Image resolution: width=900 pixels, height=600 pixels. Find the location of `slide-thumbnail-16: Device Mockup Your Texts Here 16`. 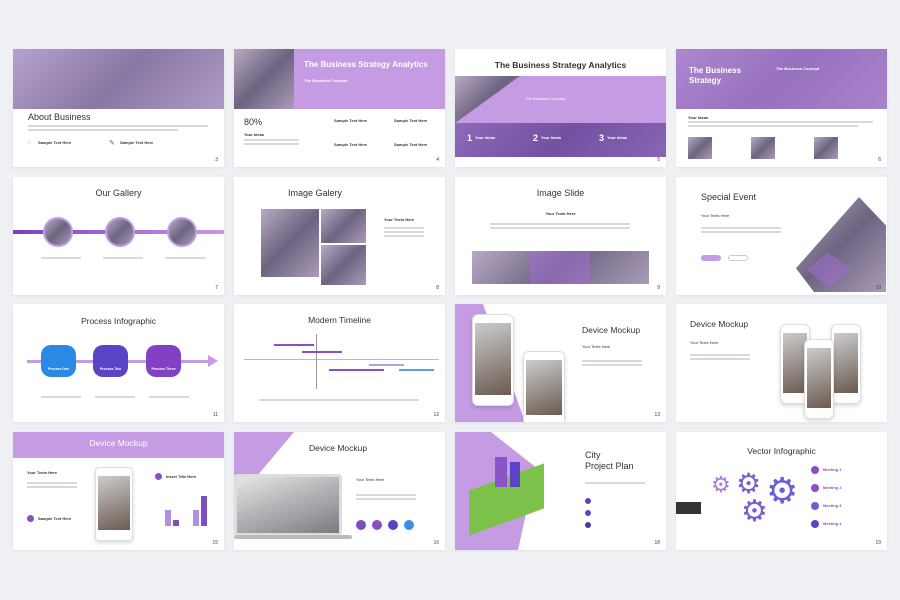

slide-thumbnail-16: Device Mockup Your Texts Here 16 is located at coordinates (339, 491).